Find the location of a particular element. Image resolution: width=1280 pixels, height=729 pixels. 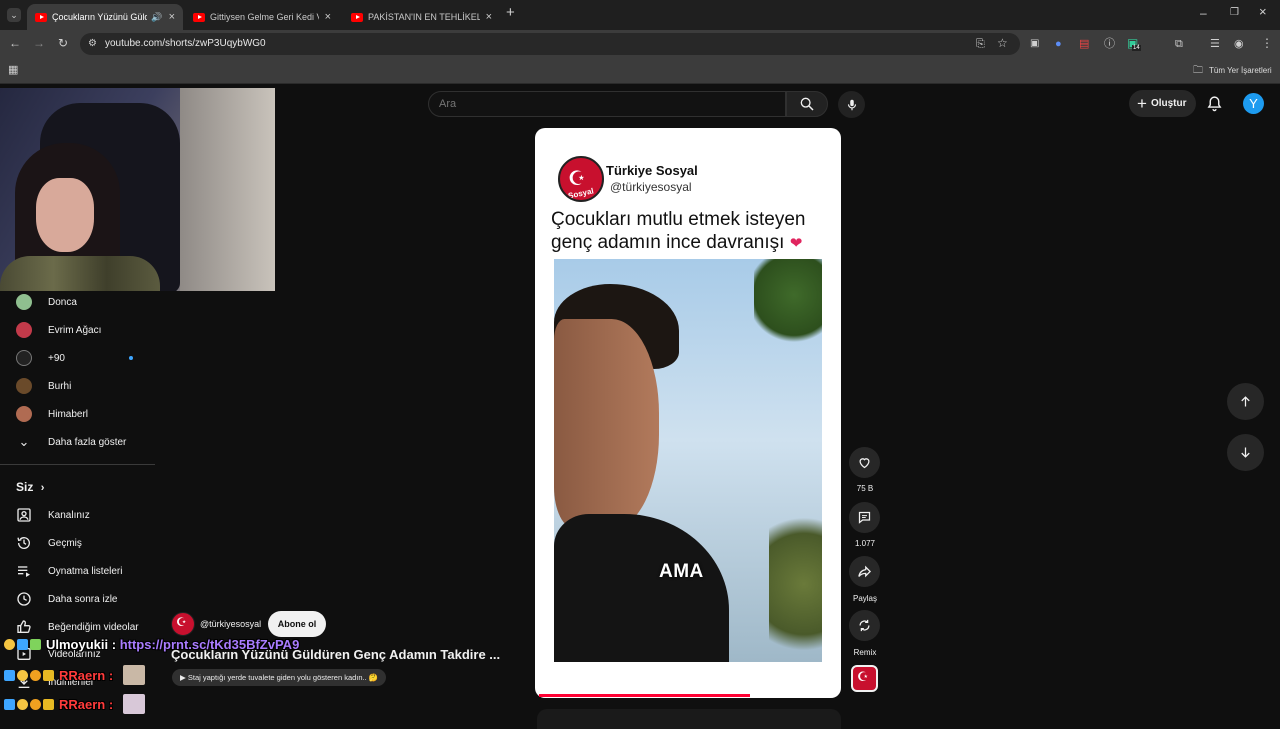

chat-link: https://prnt.sc/tKd35BfZvPA9 is located at coordinates (210, 644).